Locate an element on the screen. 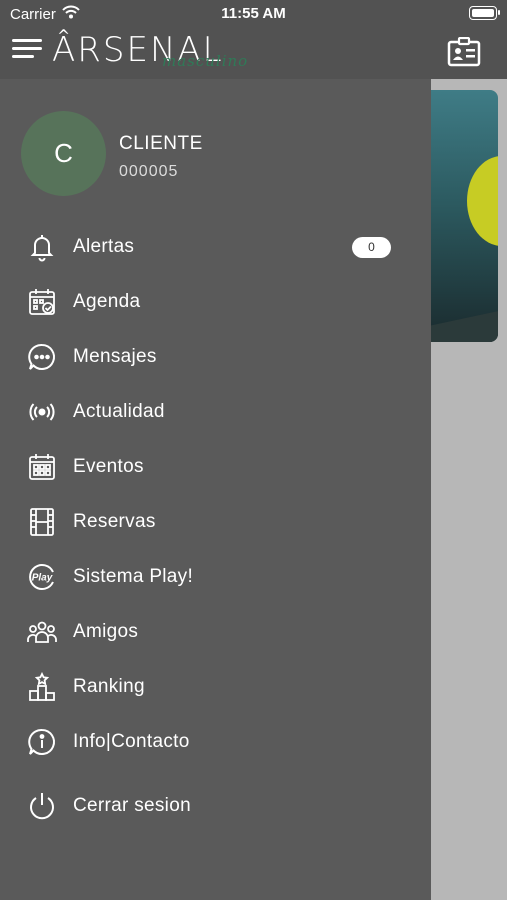  podium-icon is located at coordinates (42, 687).